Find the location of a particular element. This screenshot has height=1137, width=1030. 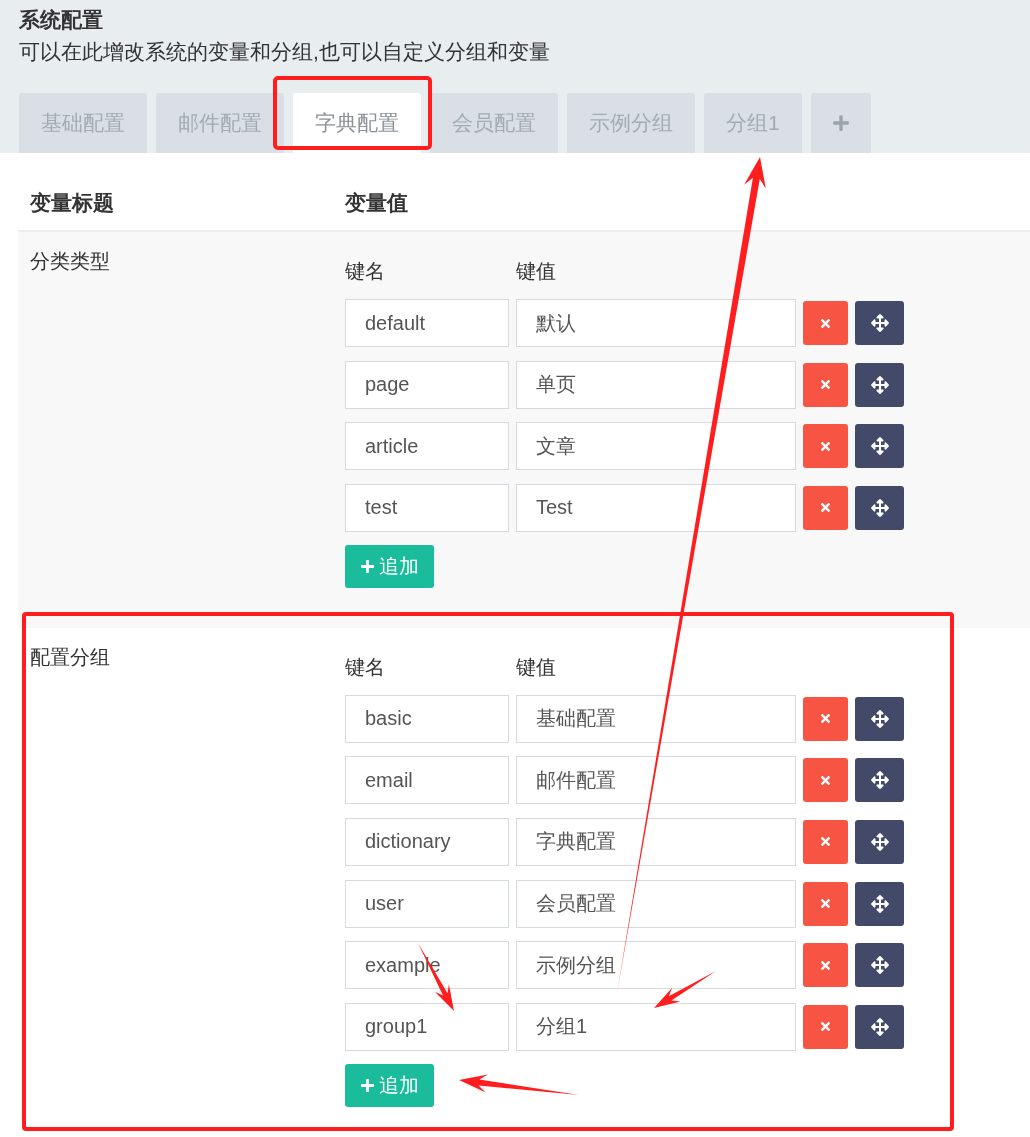

variable-title: 分类类型 is located at coordinates (70, 261).